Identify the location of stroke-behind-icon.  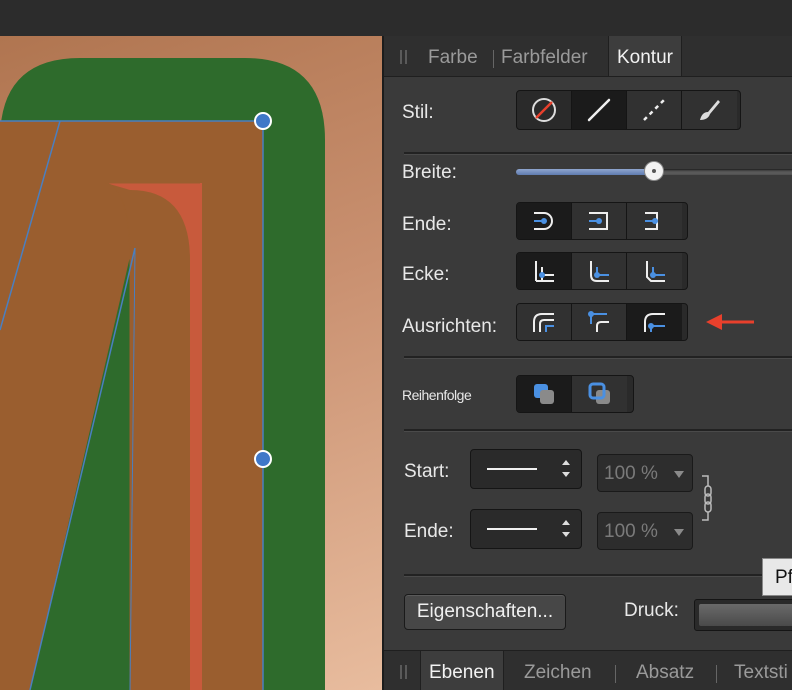
(544, 394).